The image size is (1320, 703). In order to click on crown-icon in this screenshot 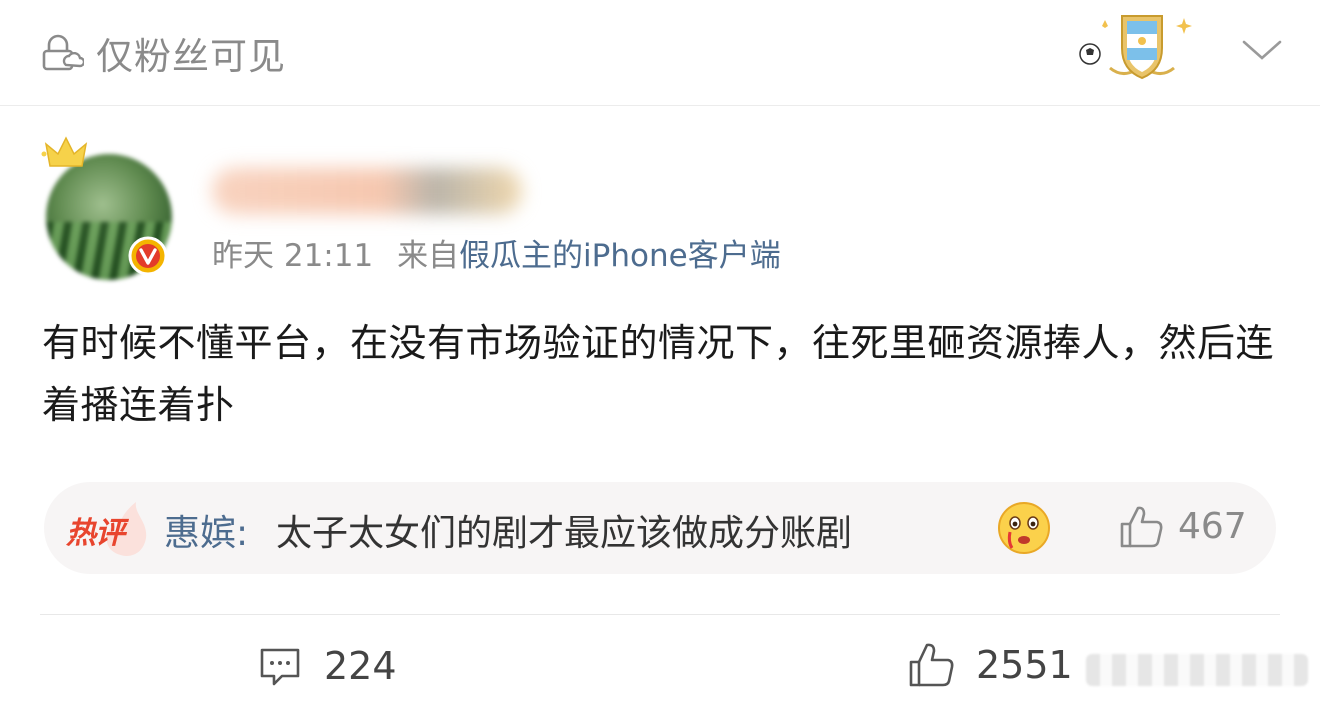, I will do `click(64, 151)`.